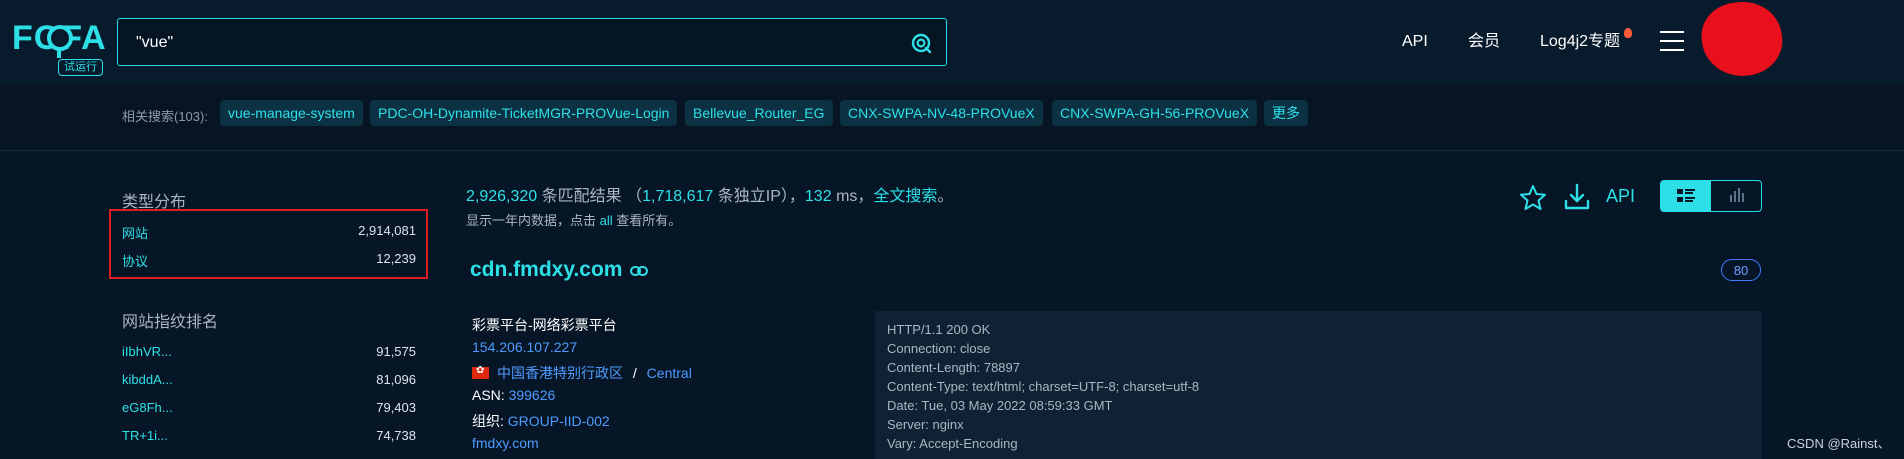  Describe the element at coordinates (639, 271) in the screenshot. I see `link-icon` at that location.